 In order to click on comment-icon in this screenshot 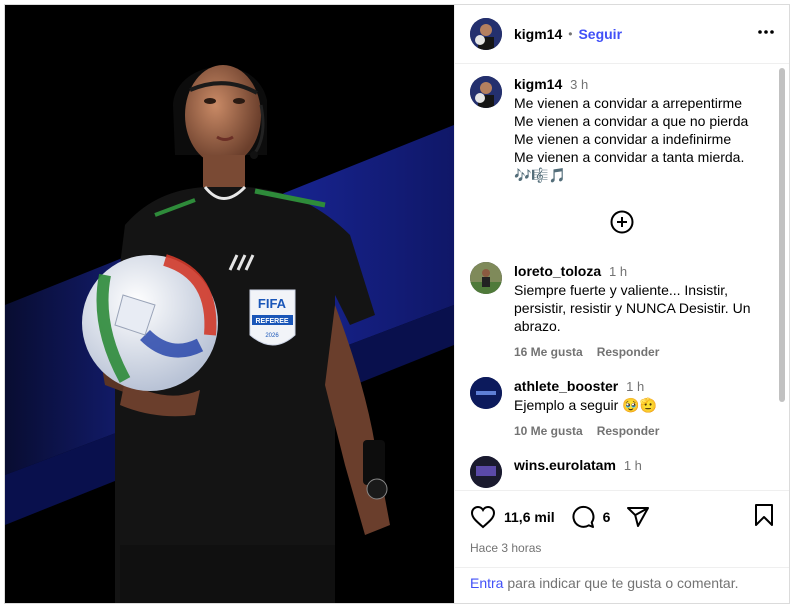, I will do `click(583, 517)`.